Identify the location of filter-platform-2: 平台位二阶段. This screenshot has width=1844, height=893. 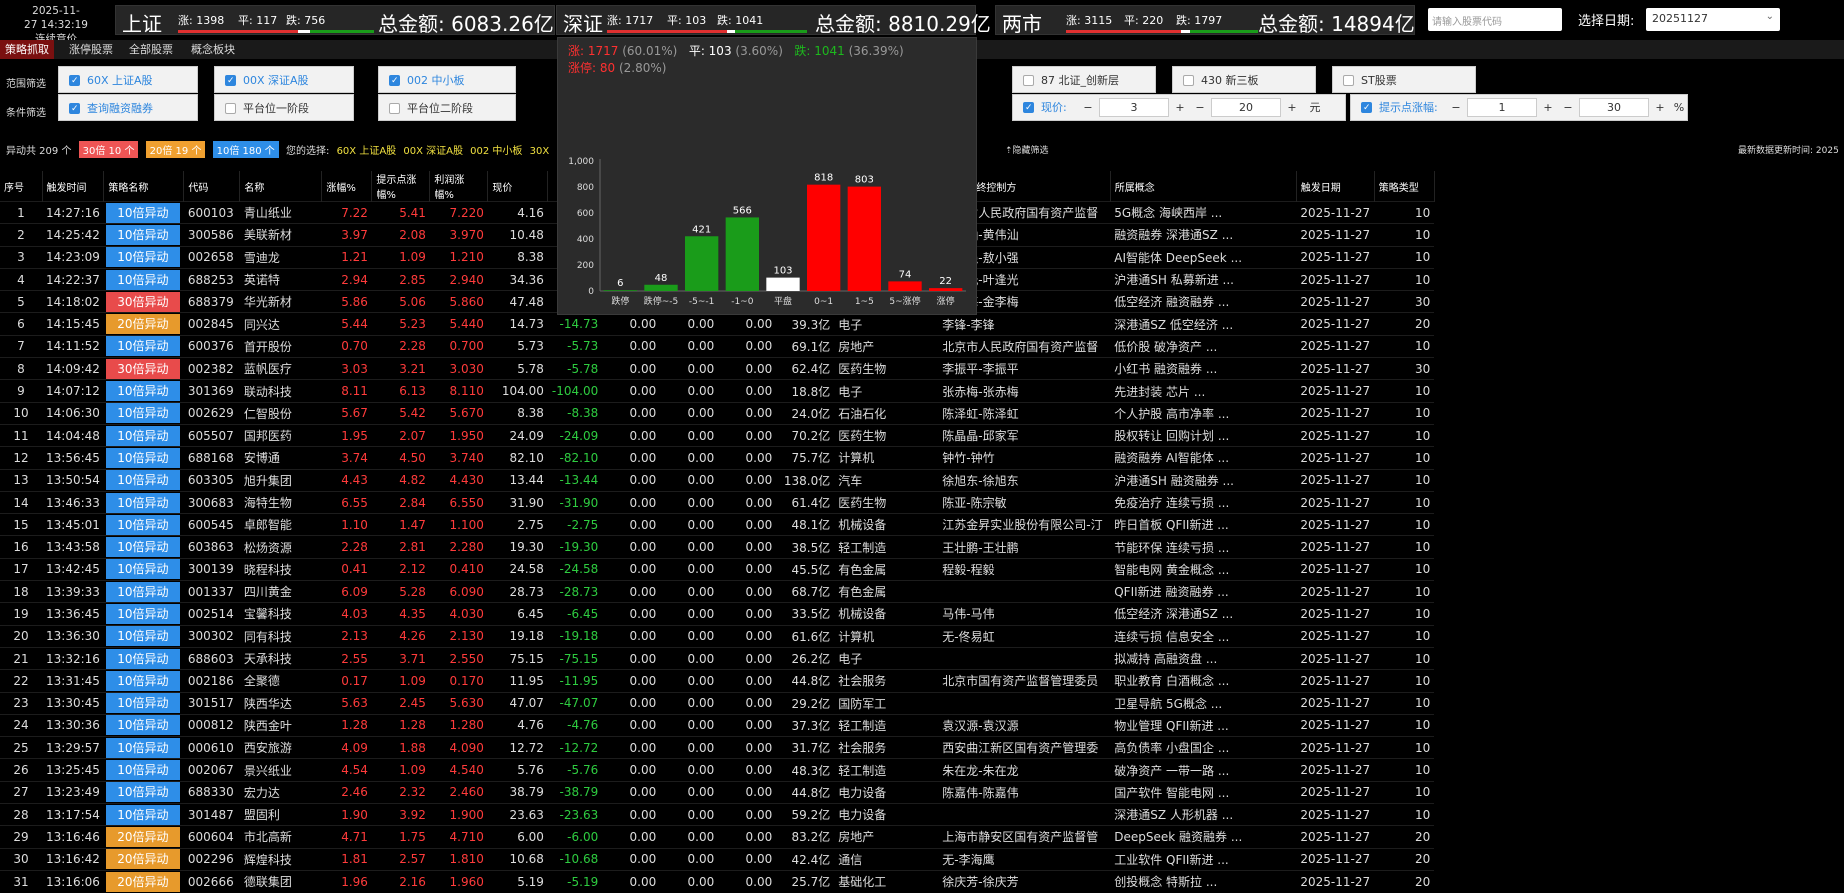
(447, 107).